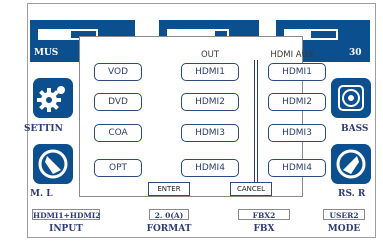 The width and height of the screenshot is (383, 241). I want to click on fbx-label: FBX, so click(264, 229).